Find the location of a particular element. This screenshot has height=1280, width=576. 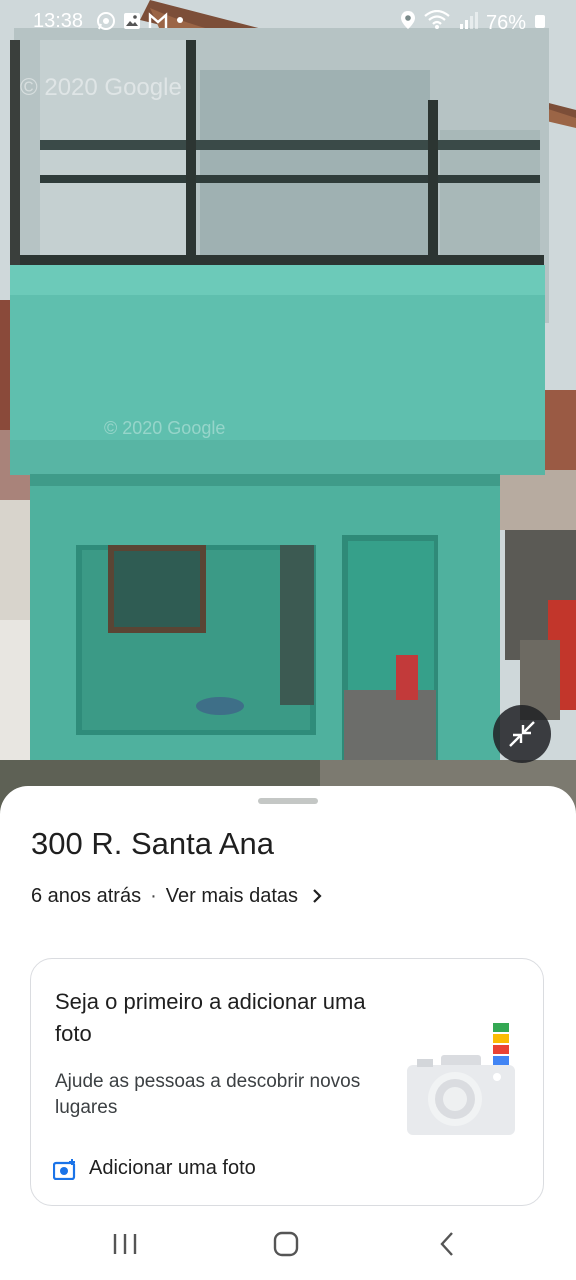

recent-apps-button is located at coordinates (125, 1244).